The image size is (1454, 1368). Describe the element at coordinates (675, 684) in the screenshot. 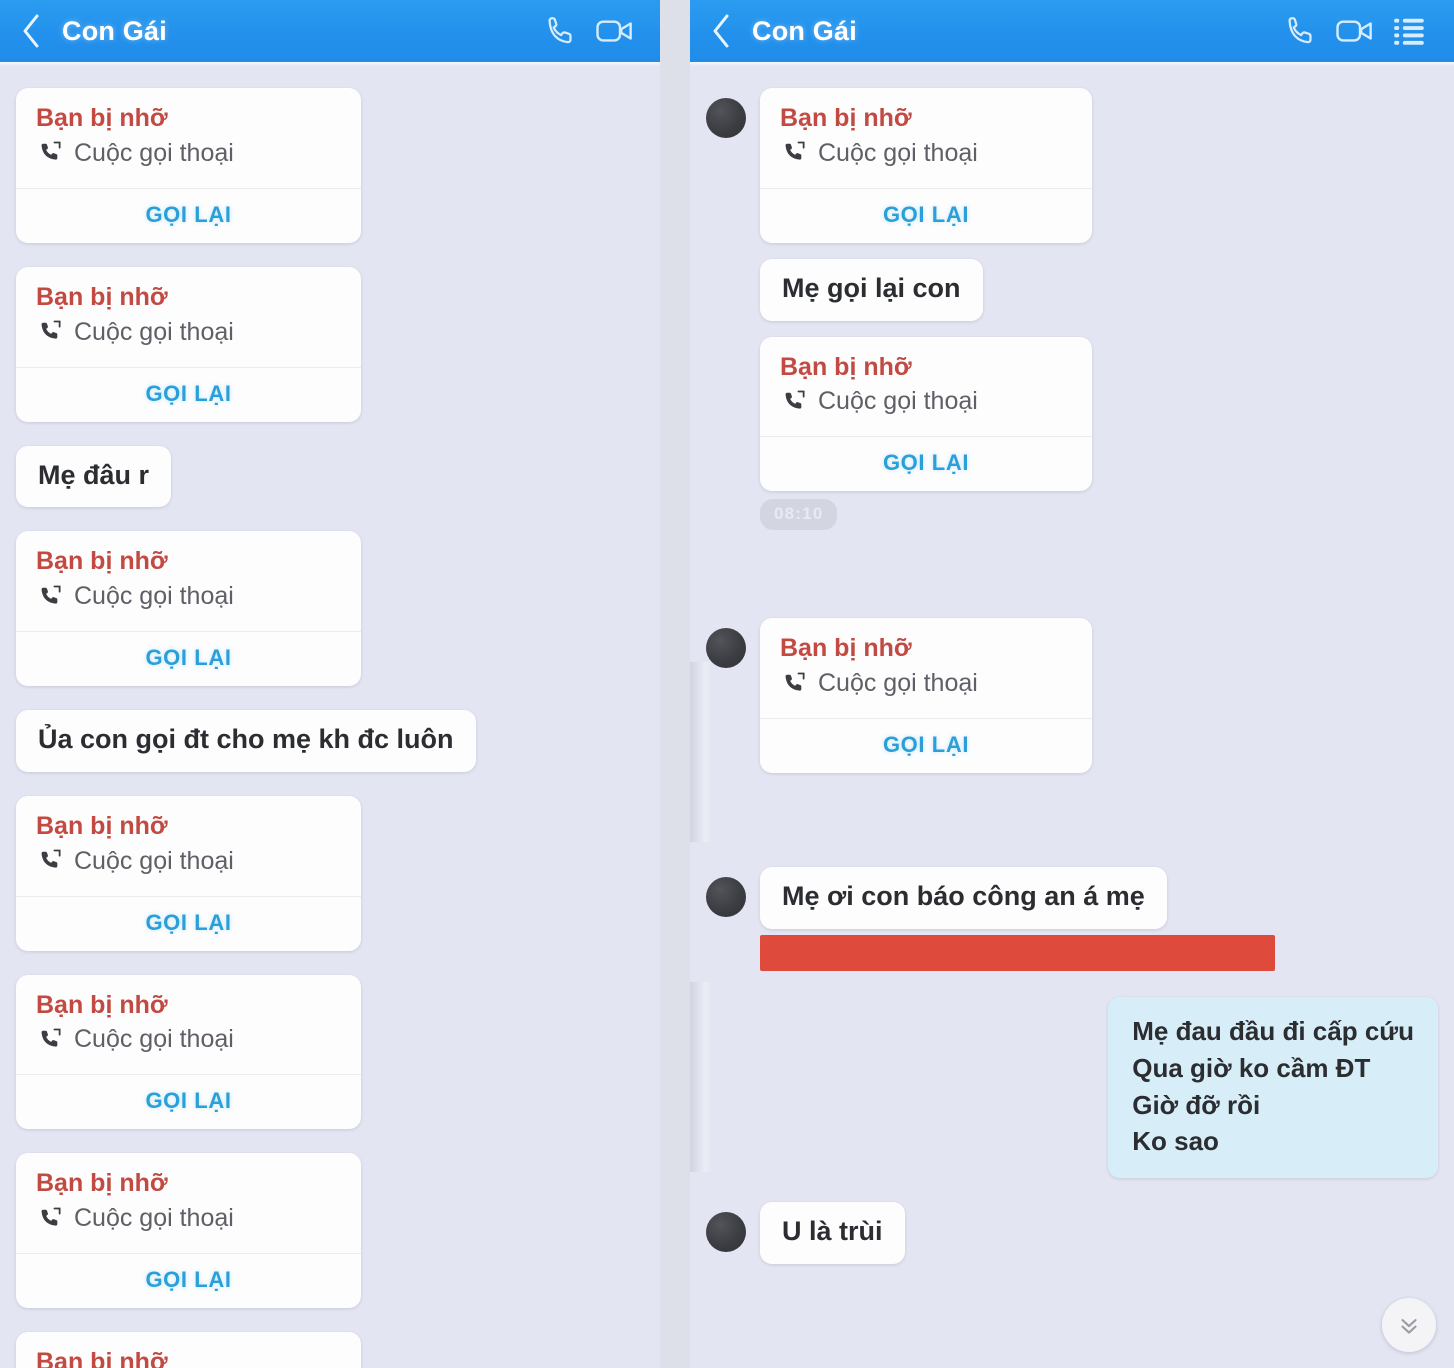

I see `panel-divider` at that location.